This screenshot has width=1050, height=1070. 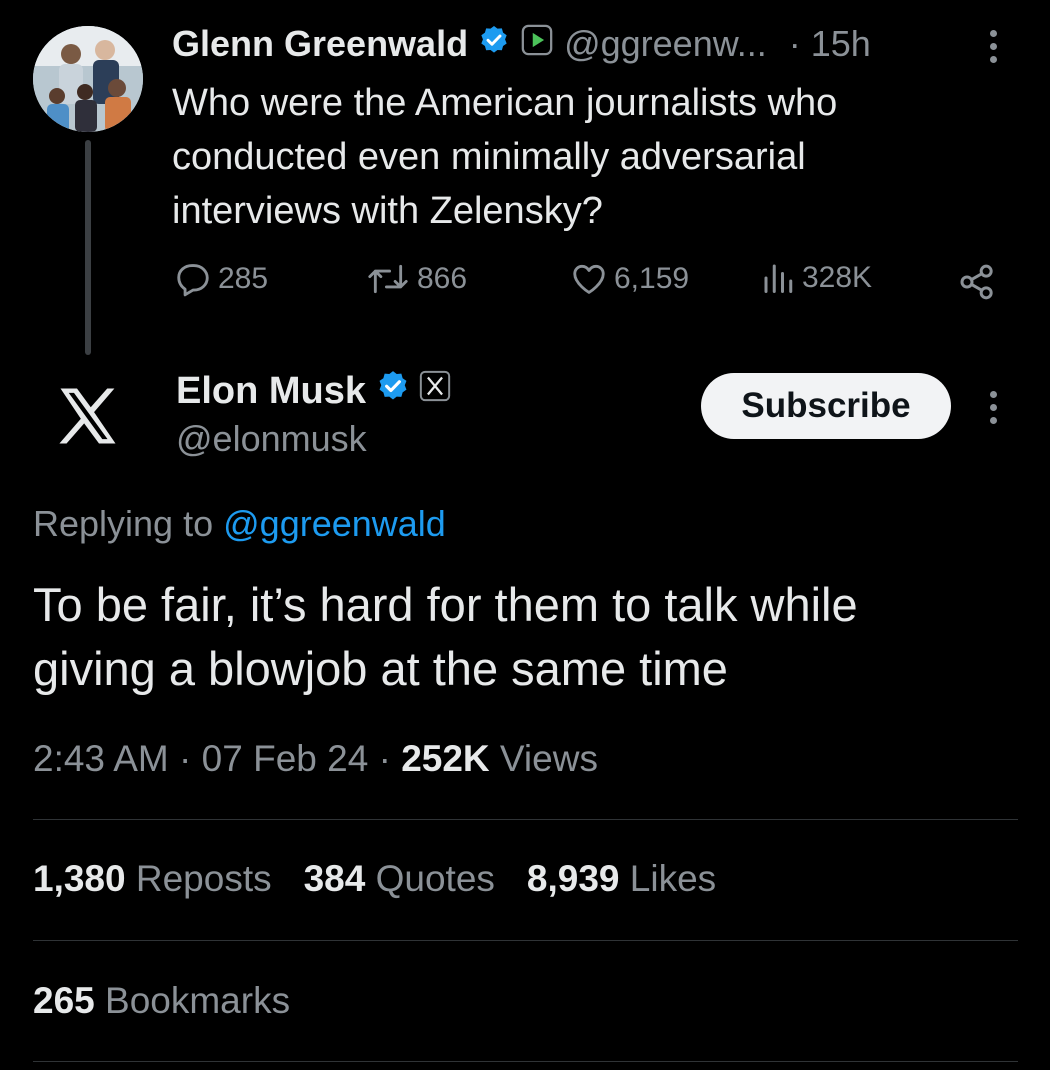 I want to click on replying-to-label: Replying to, so click(x=123, y=523).